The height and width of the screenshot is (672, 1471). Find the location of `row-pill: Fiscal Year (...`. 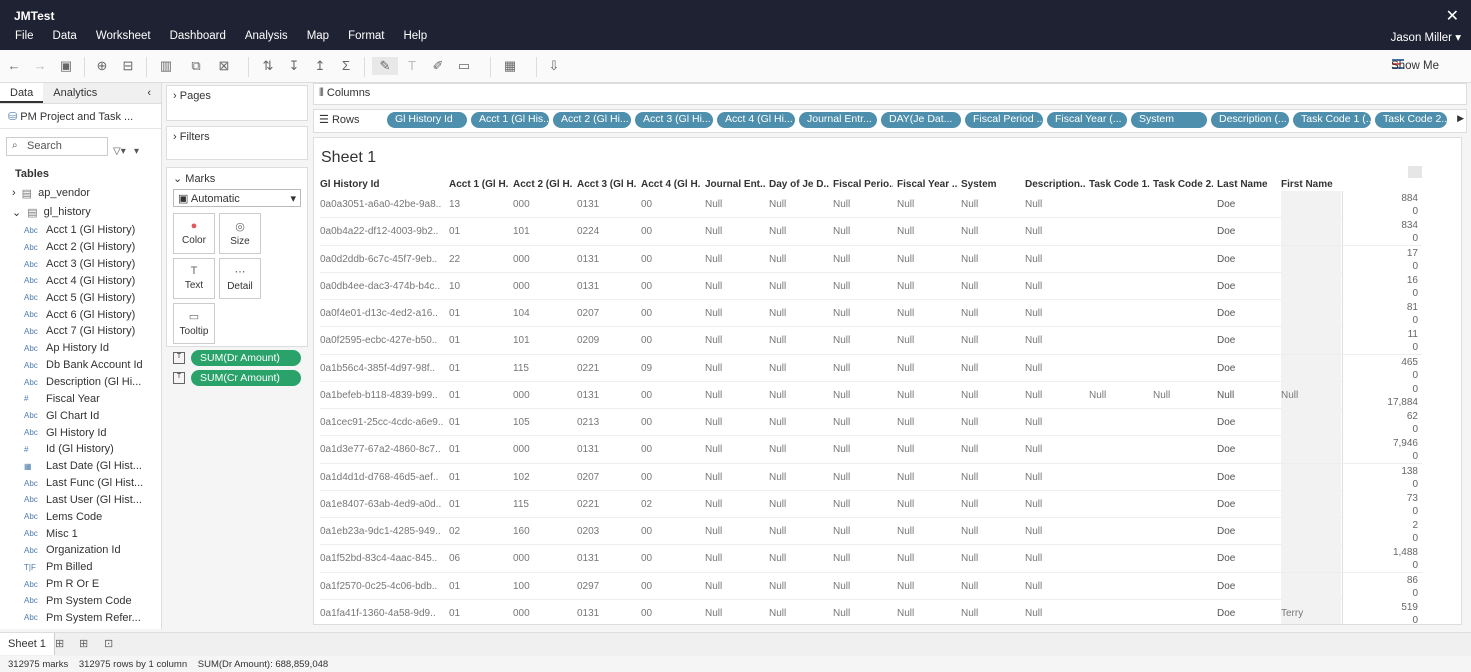

row-pill: Fiscal Year (... is located at coordinates (1087, 120).